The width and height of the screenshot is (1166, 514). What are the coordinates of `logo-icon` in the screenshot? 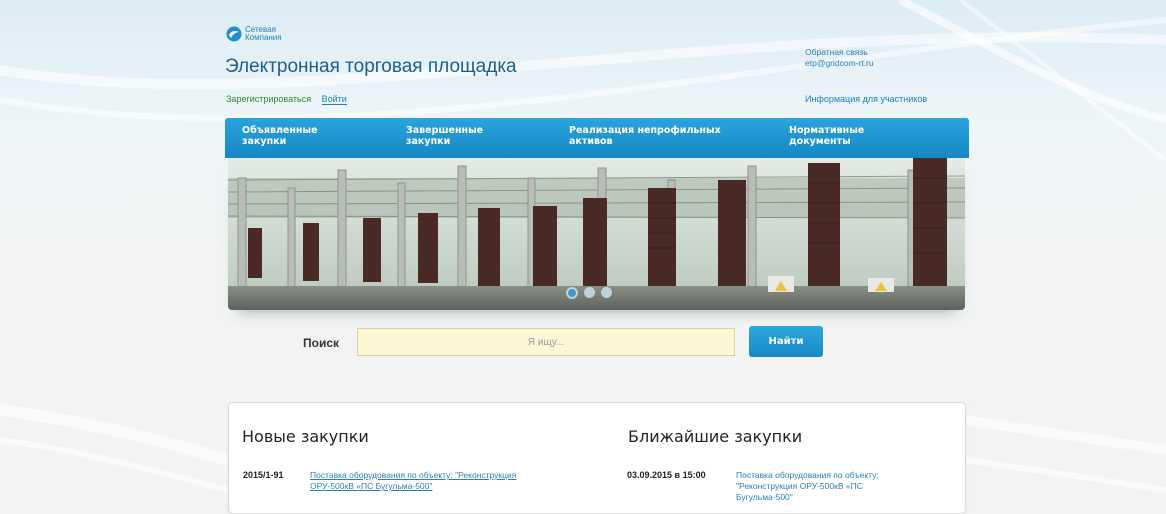 It's located at (234, 34).